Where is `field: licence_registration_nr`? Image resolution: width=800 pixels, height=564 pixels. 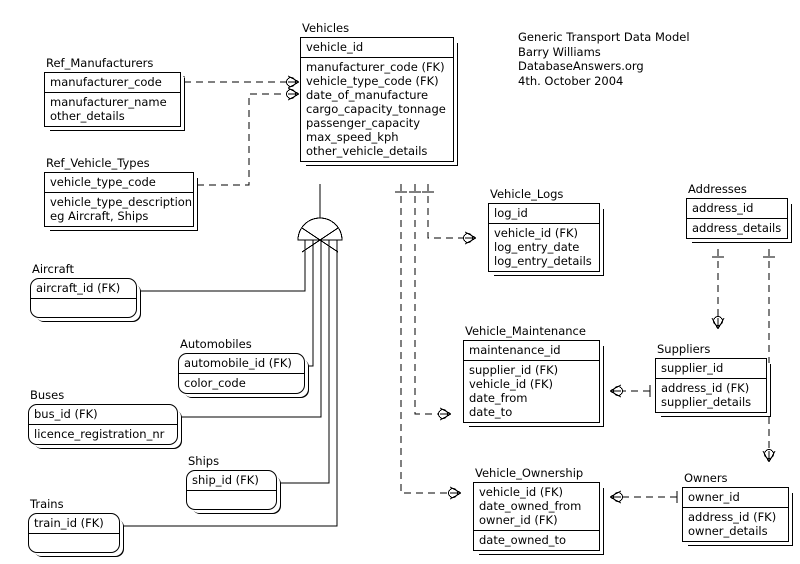
field: licence_registration_nr is located at coordinates (99, 434).